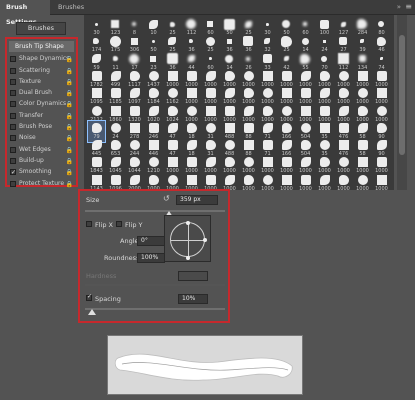 The image size is (415, 400). I want to click on brush-setting-item: Wet Edges 🔒, so click(41, 149).